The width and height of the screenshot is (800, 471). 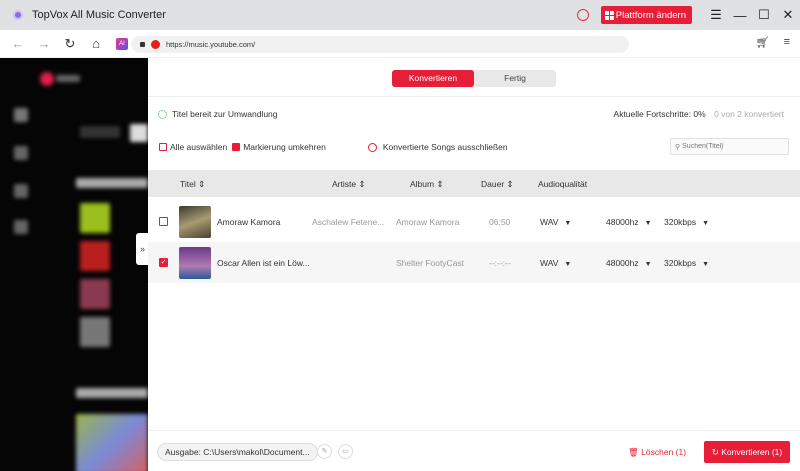 I want to click on switch-platform-button: Plattform ändern, so click(x=646, y=15).